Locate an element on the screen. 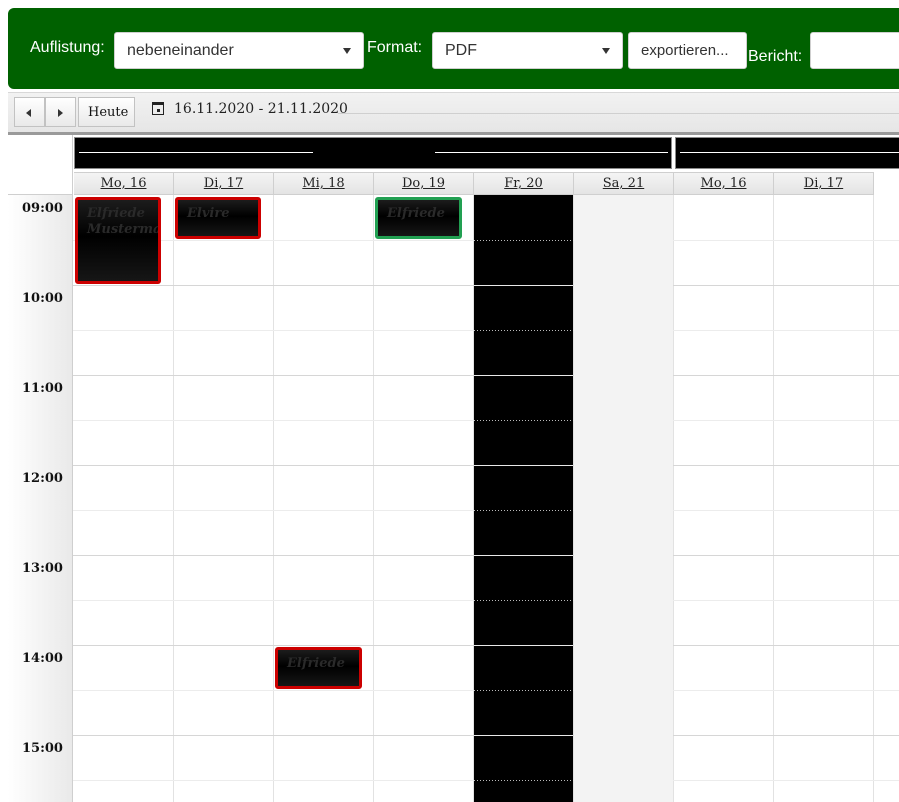  today-button-label: Heute is located at coordinates (108, 112).